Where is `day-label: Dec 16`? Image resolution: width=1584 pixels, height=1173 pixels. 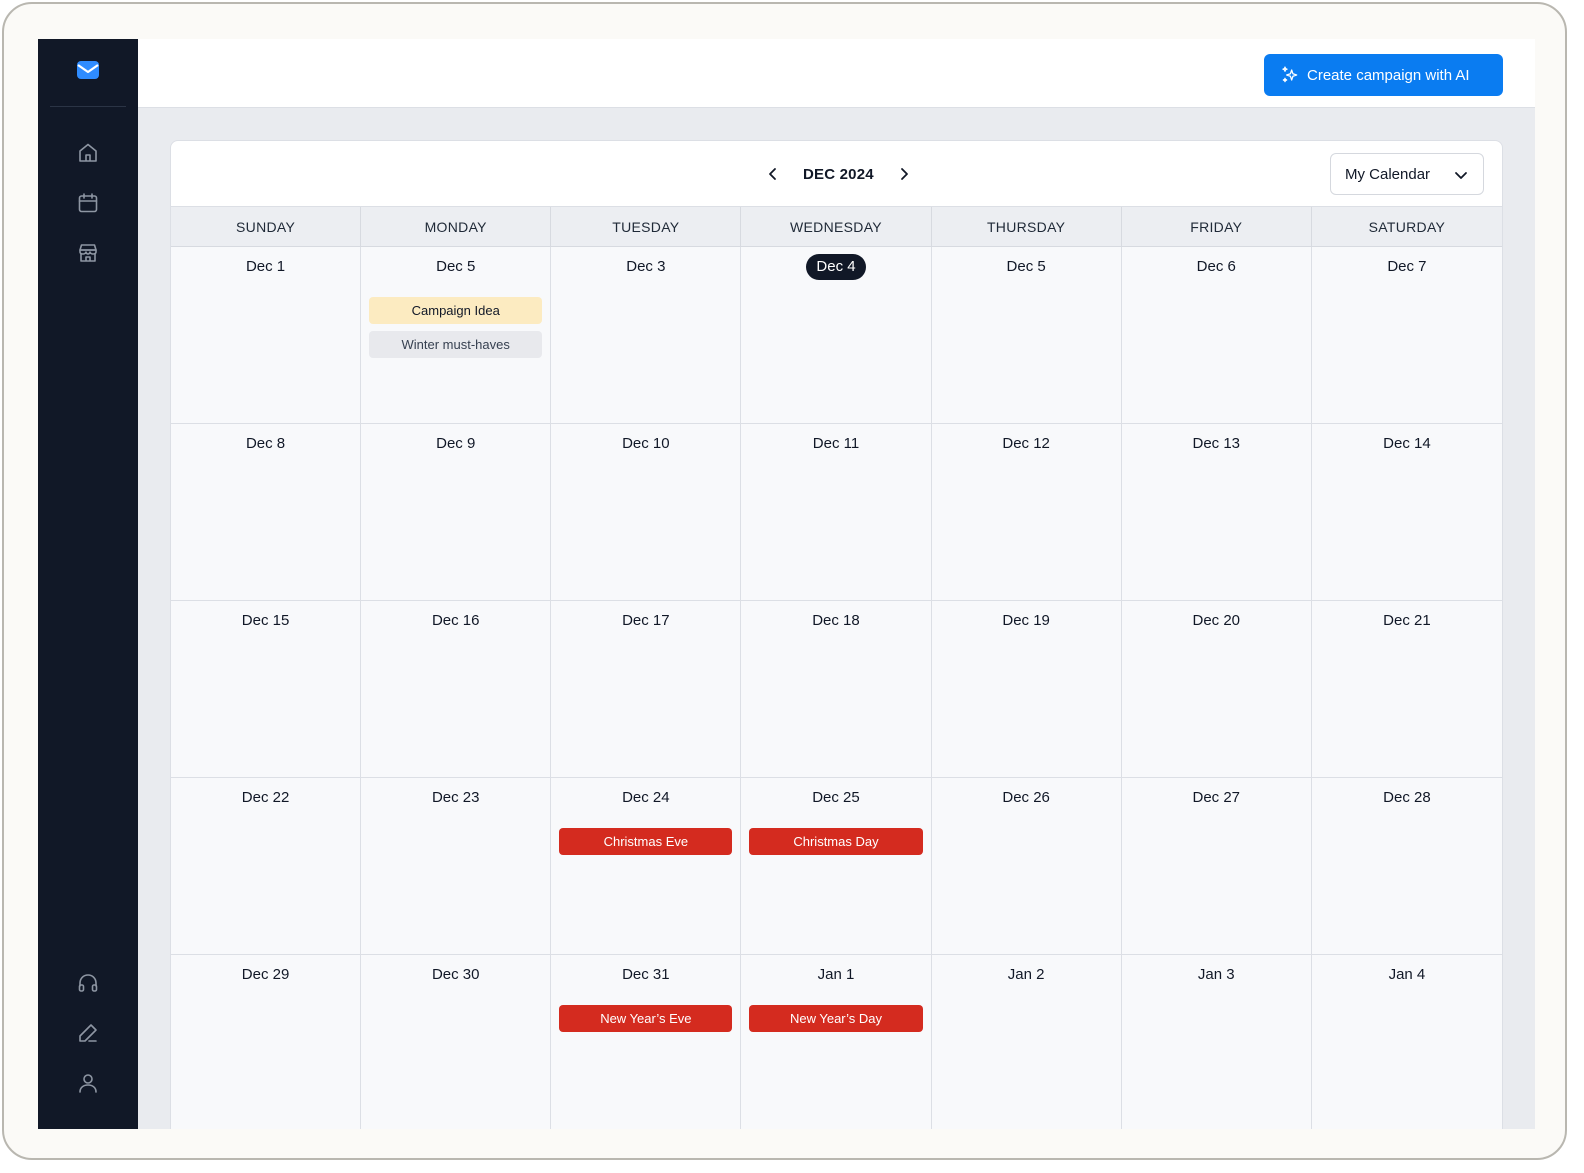 day-label: Dec 16 is located at coordinates (455, 620).